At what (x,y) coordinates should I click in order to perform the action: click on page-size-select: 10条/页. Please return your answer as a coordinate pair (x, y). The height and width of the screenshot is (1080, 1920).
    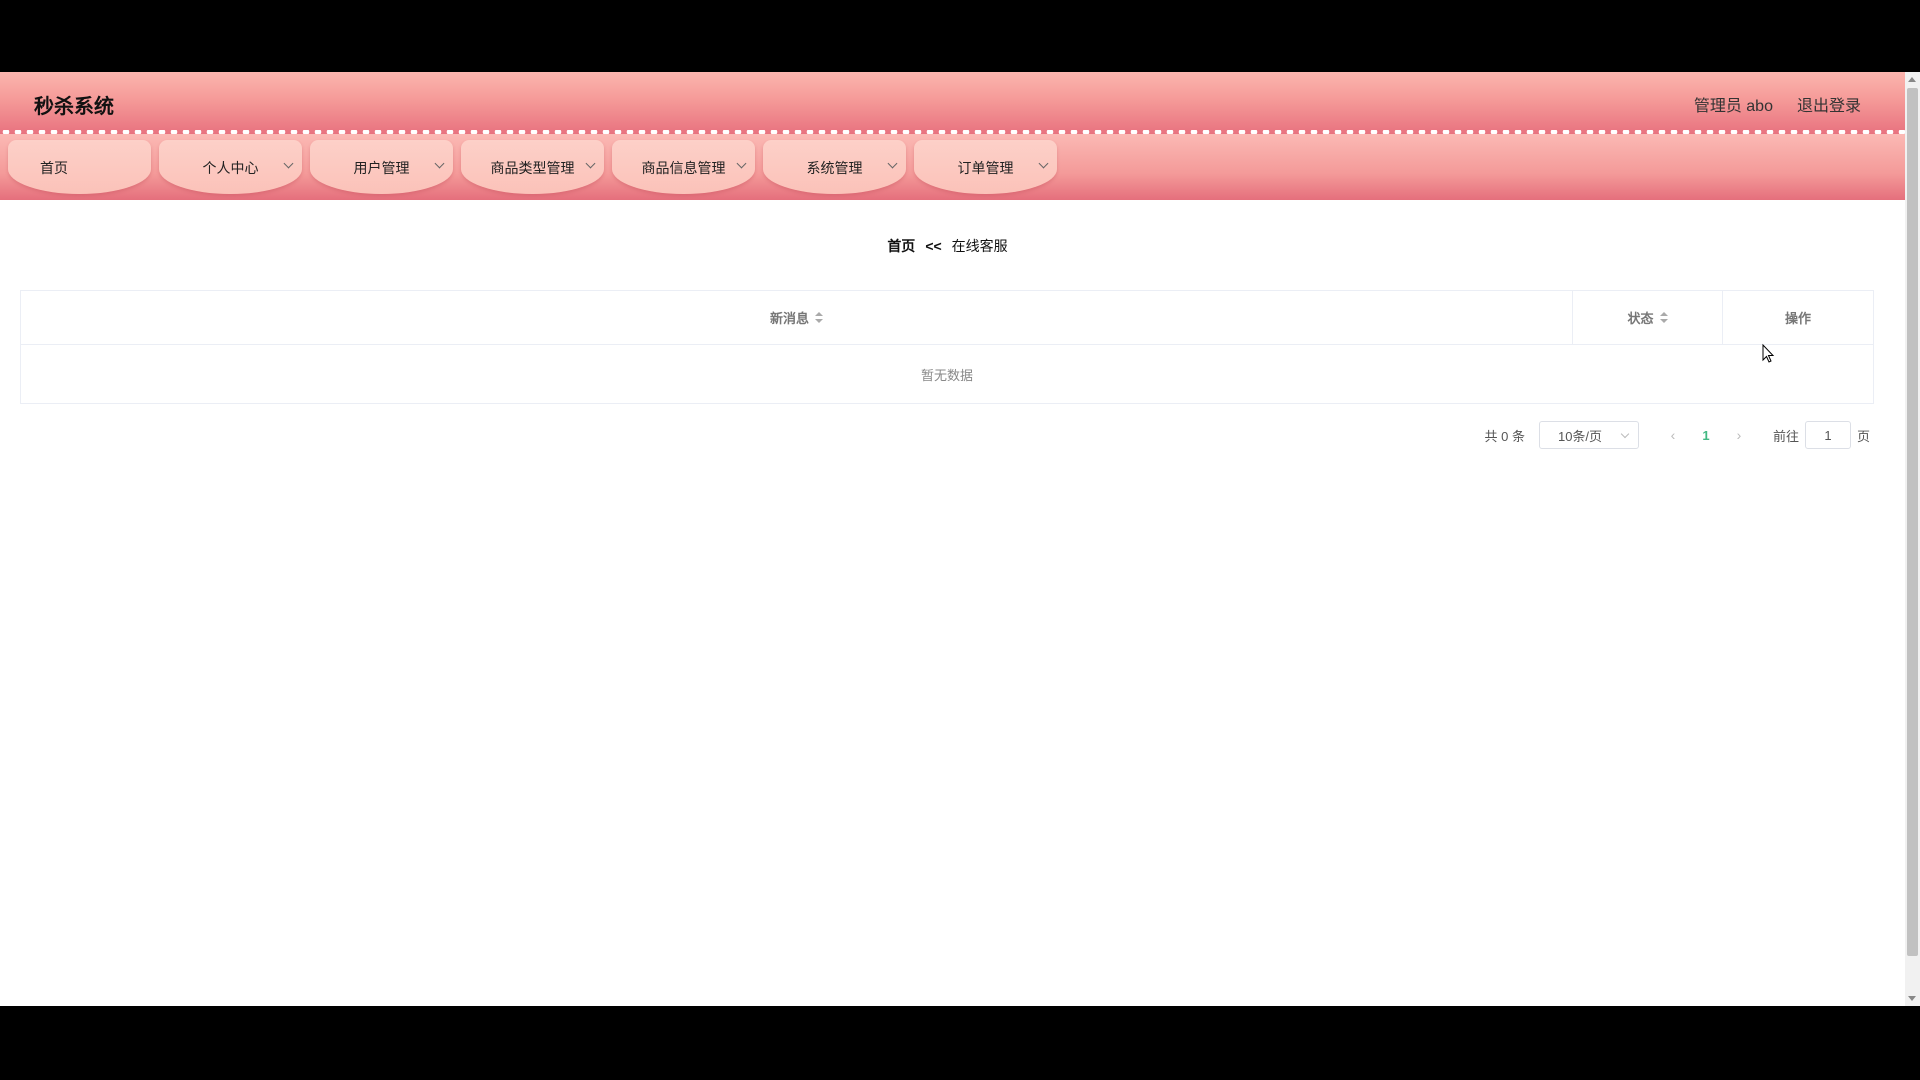
    Looking at the image, I should click on (1588, 435).